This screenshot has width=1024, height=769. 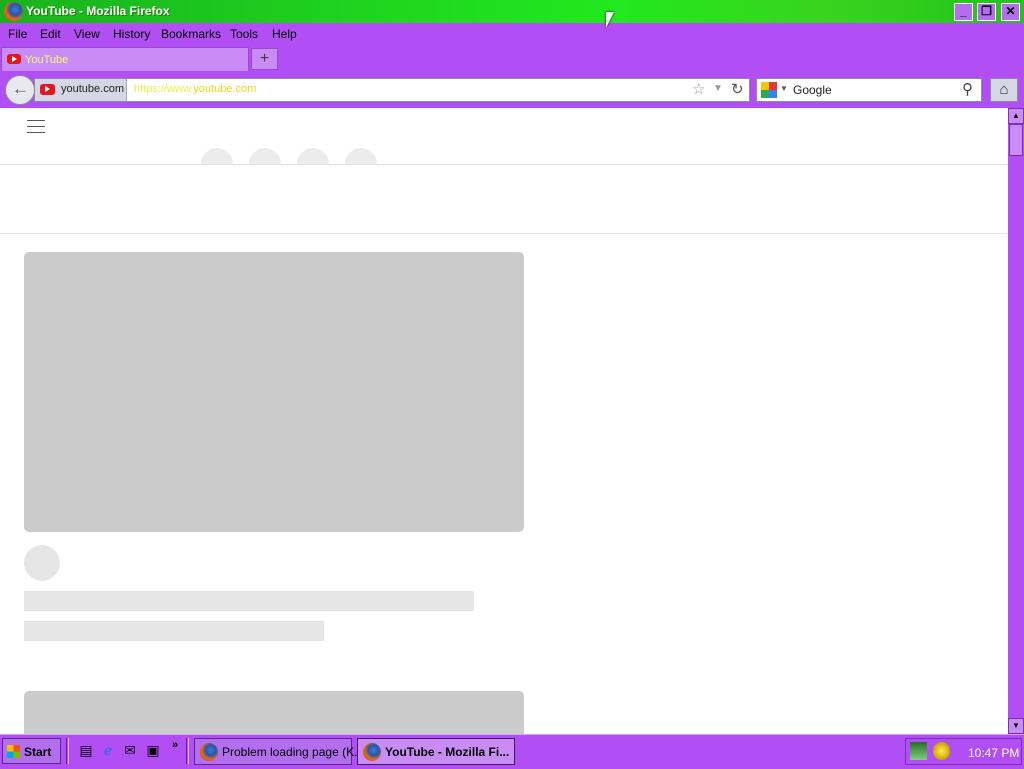 I want to click on internet-explorer-icon: ℯ, so click(x=108, y=750).